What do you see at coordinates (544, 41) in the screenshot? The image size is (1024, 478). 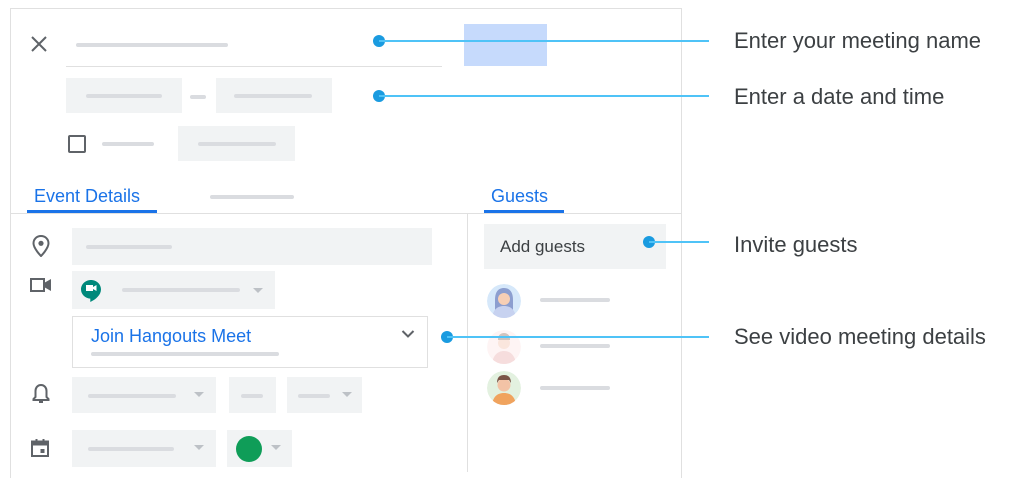 I see `callout-line-meeting-name` at bounding box center [544, 41].